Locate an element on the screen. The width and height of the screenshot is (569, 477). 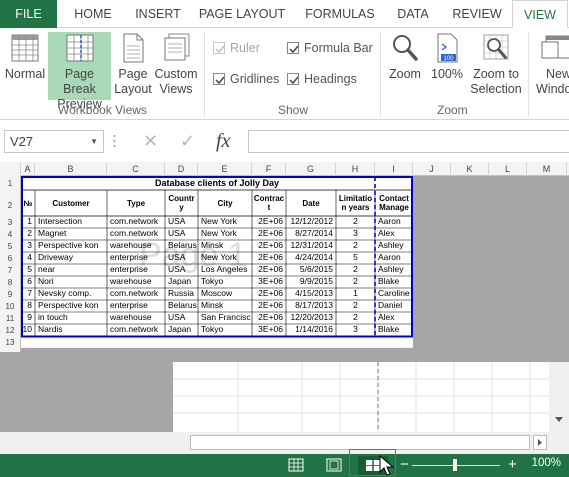
zoom-button: Zoom is located at coordinates (405, 66).